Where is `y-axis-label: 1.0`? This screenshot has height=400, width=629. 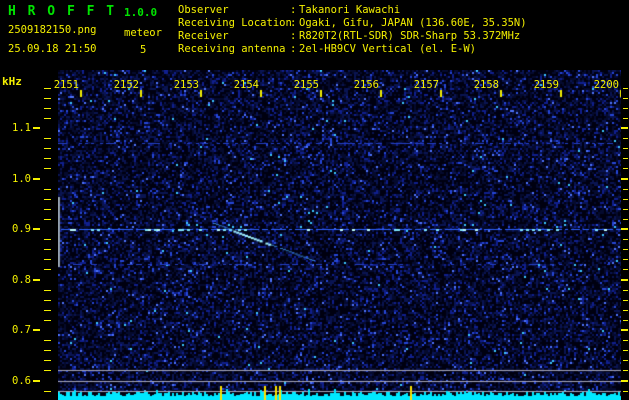
y-axis-label: 1.0 is located at coordinates (21, 179).